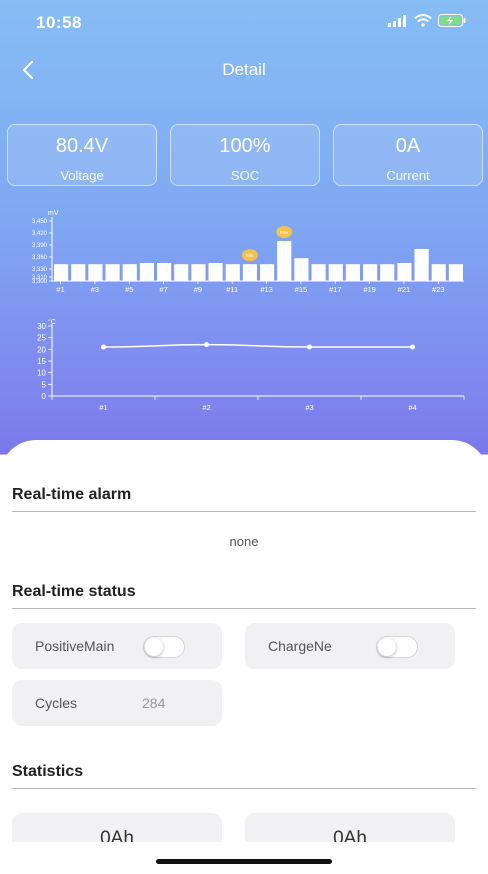 The height and width of the screenshot is (874, 488). Describe the element at coordinates (163, 289) in the screenshot. I see `x-tick-label: #7` at that location.